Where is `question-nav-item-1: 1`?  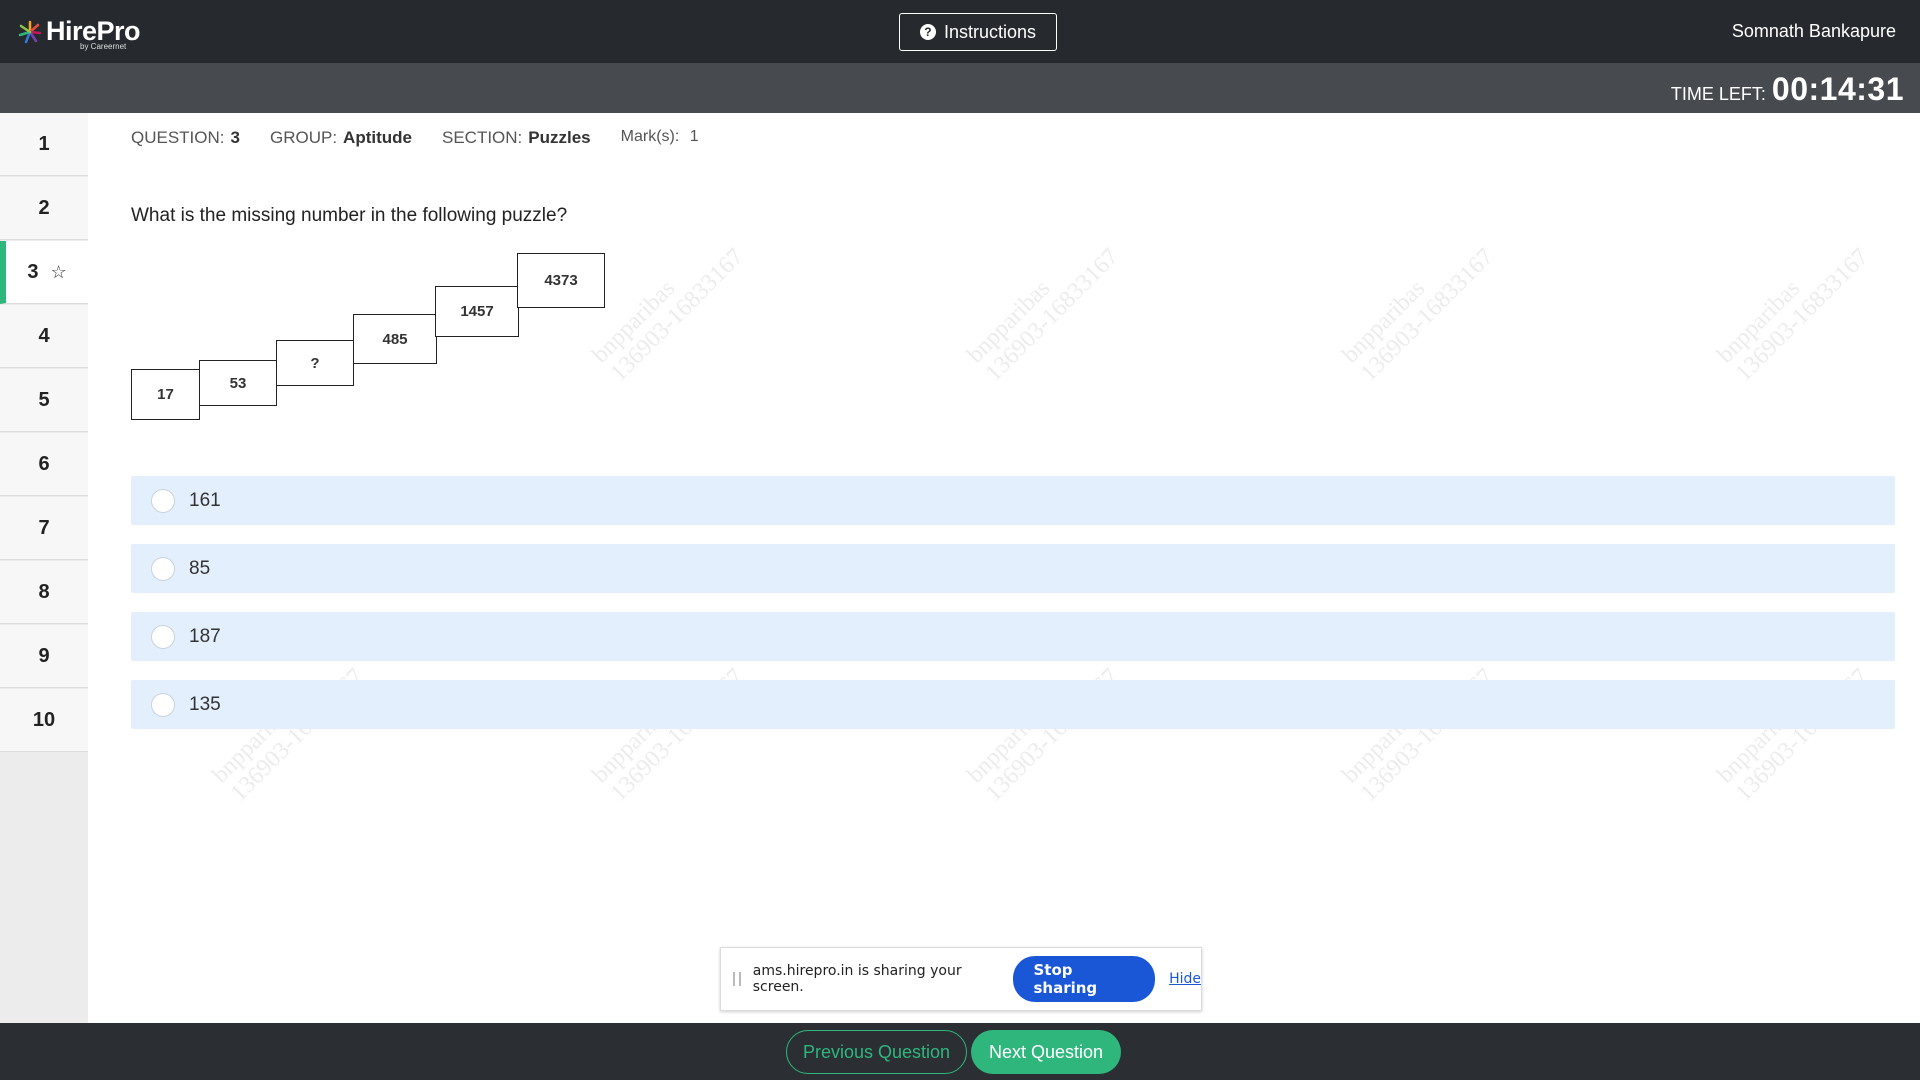 question-nav-item-1: 1 is located at coordinates (44, 144).